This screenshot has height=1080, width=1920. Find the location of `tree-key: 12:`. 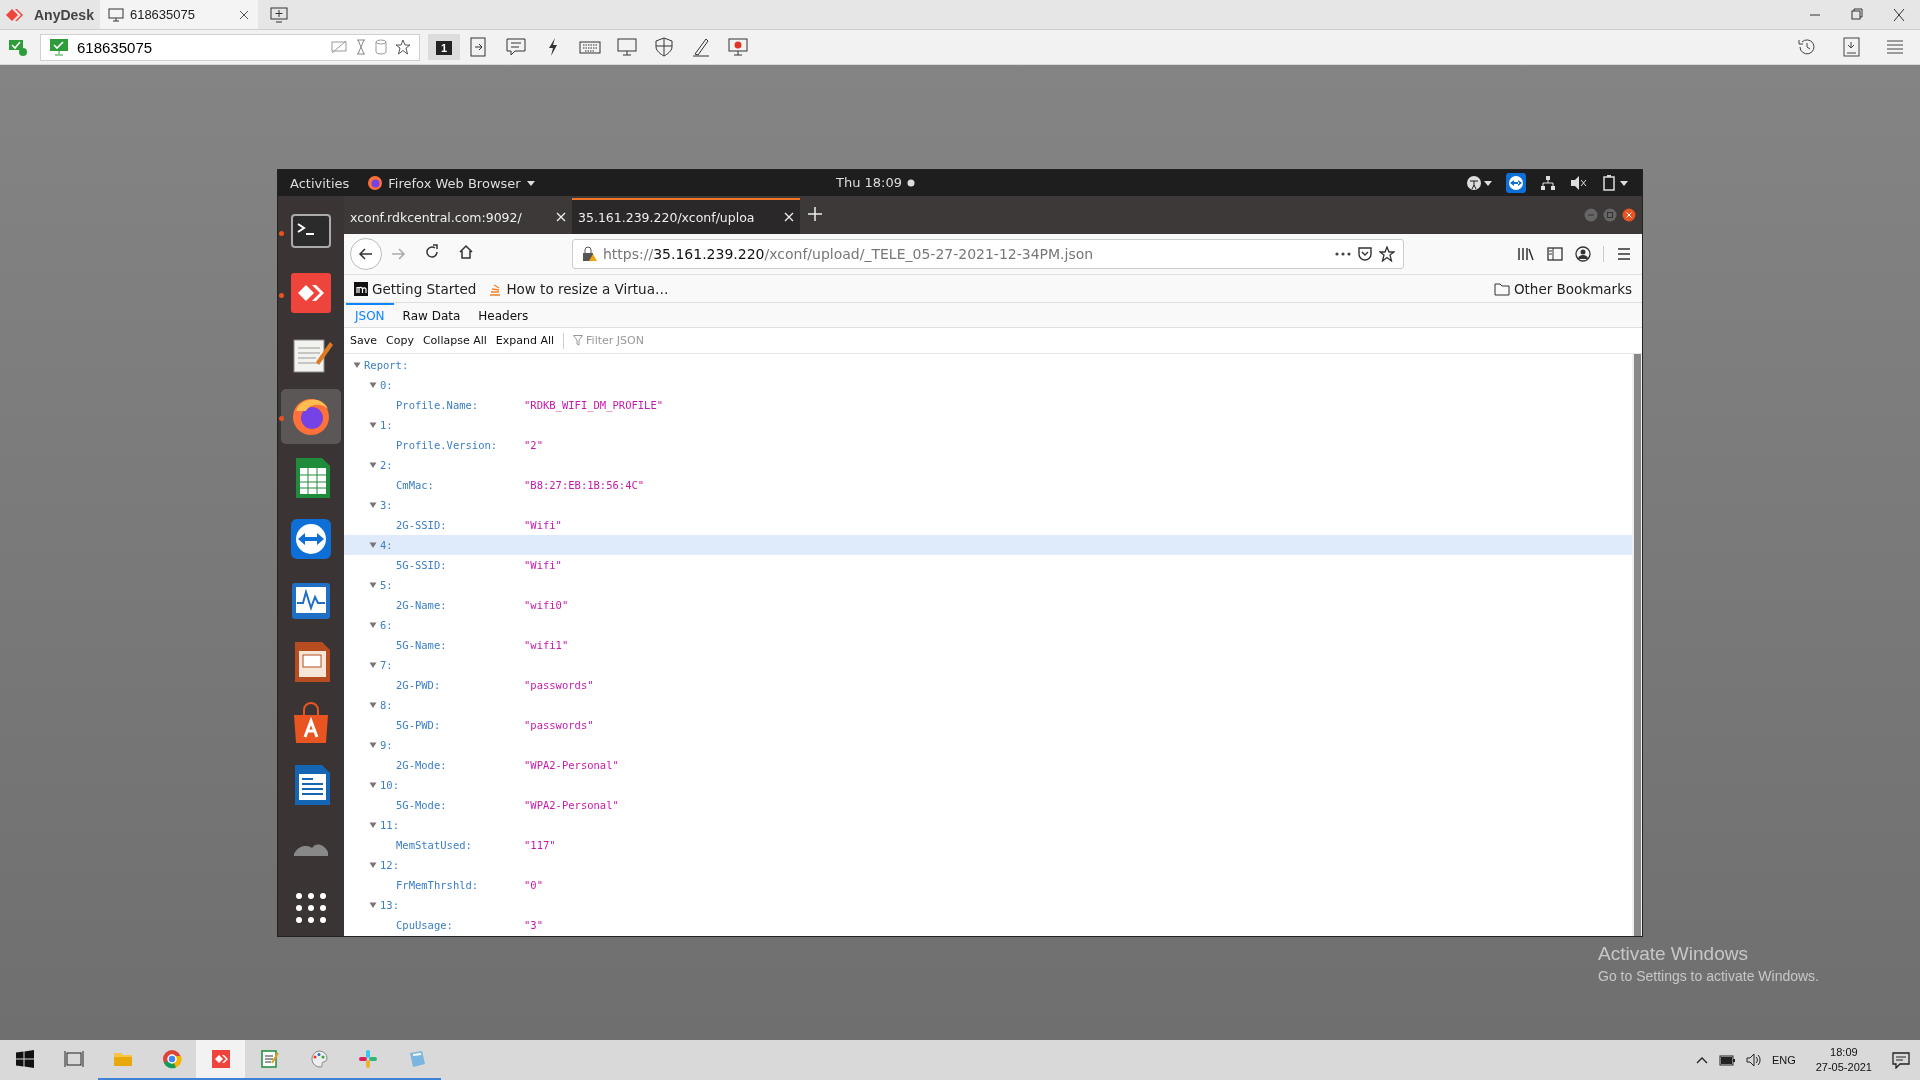

tree-key: 12: is located at coordinates (389, 865).